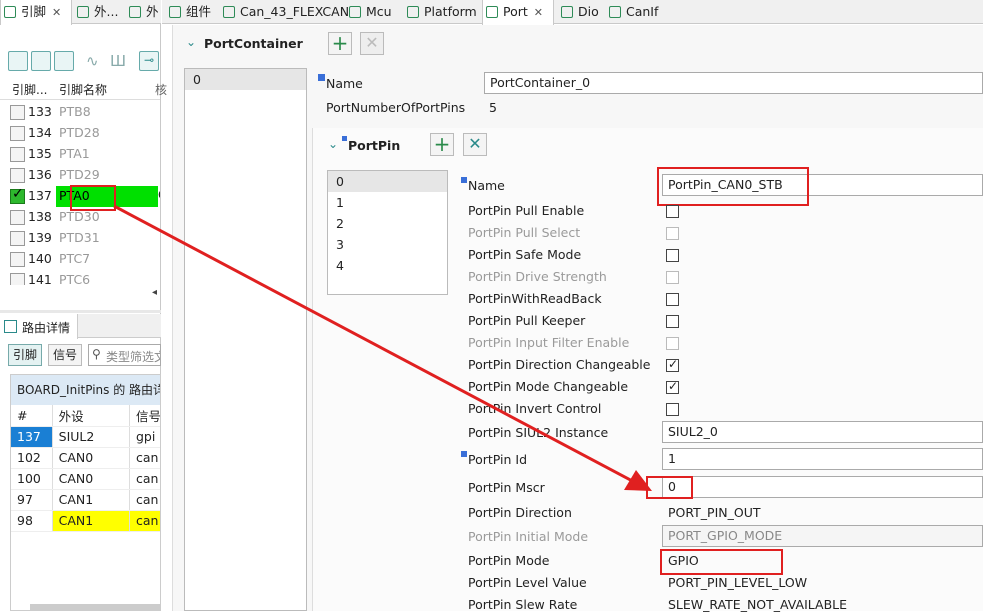  Describe the element at coordinates (638, 480) in the screenshot. I see `arrow-head` at that location.